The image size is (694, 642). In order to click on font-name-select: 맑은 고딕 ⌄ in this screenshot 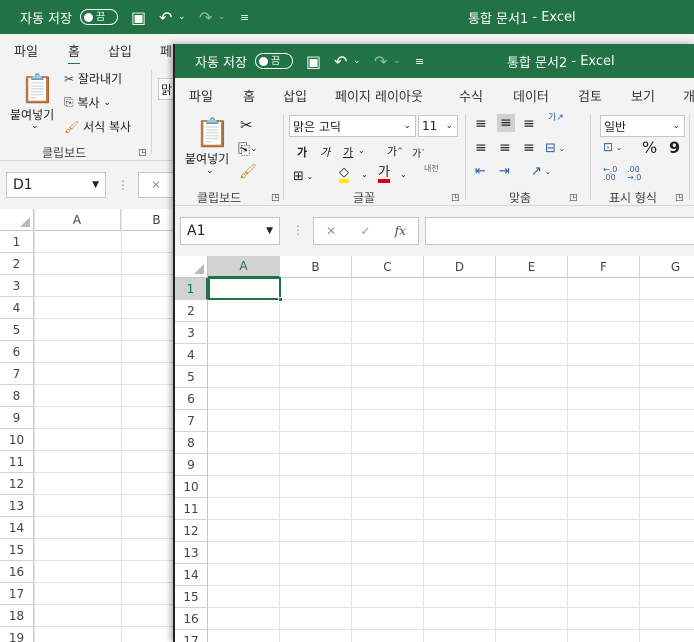, I will do `click(352, 126)`.